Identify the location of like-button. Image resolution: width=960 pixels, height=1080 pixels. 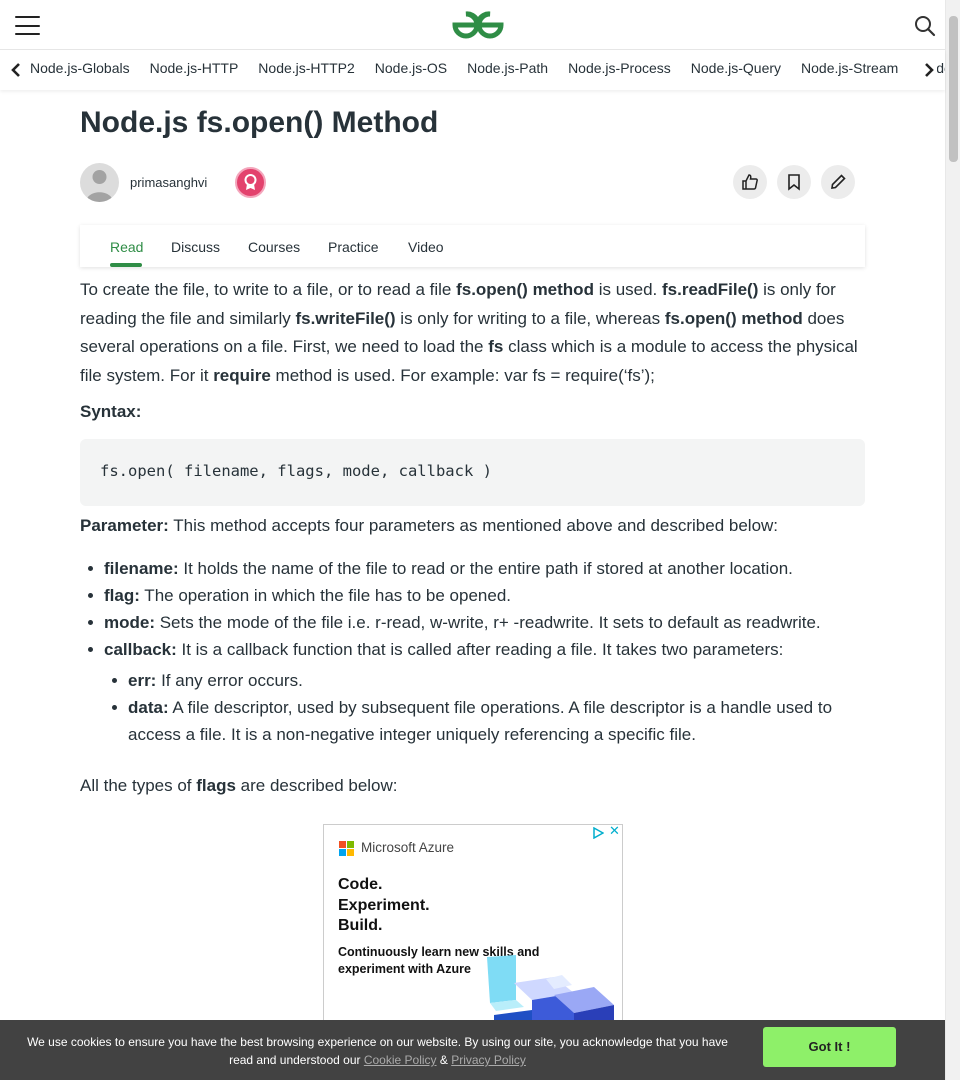
(750, 182).